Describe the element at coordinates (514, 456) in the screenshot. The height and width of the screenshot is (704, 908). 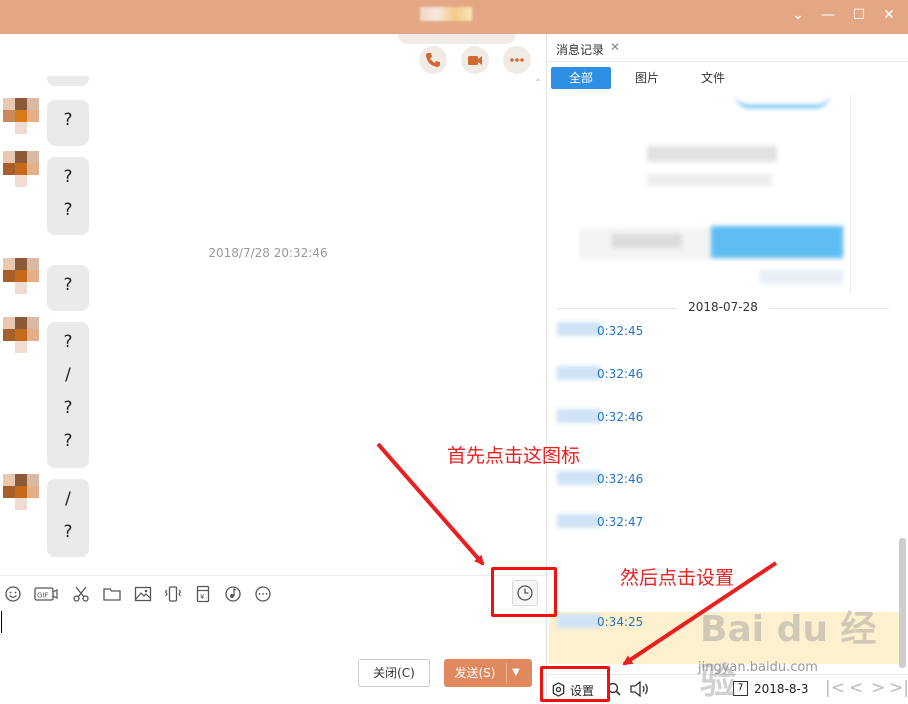
I see `annotation-step-one: 首先点击这图标` at that location.